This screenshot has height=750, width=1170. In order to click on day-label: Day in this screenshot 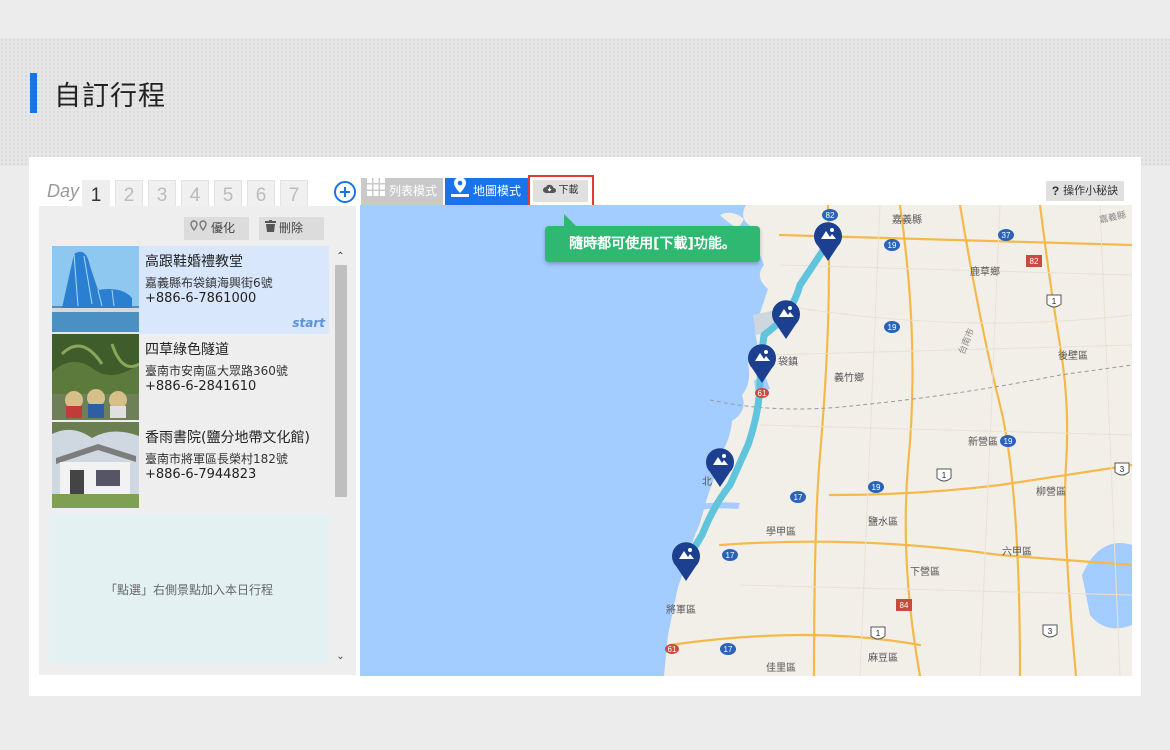, I will do `click(63, 191)`.